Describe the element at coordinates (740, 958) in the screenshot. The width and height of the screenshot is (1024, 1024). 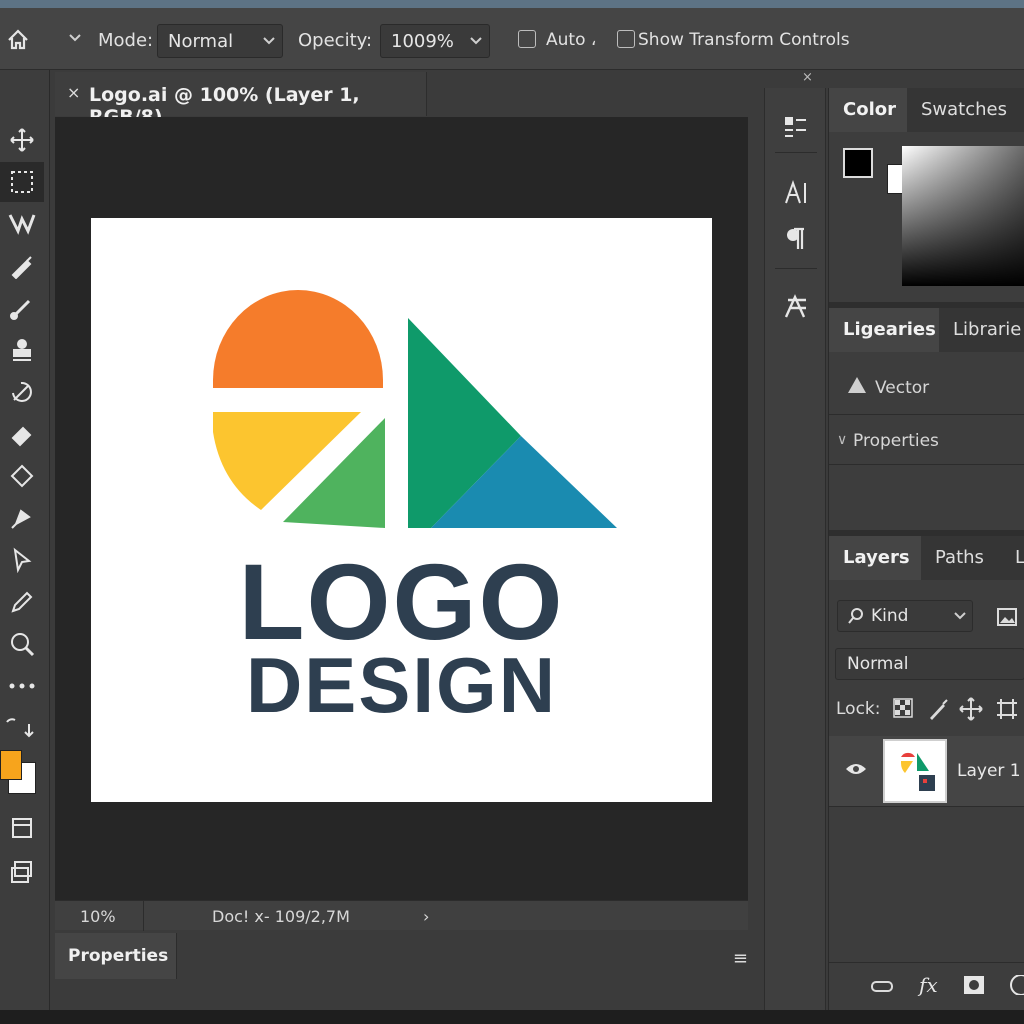
I see `panel-menu-icon: ≡` at that location.